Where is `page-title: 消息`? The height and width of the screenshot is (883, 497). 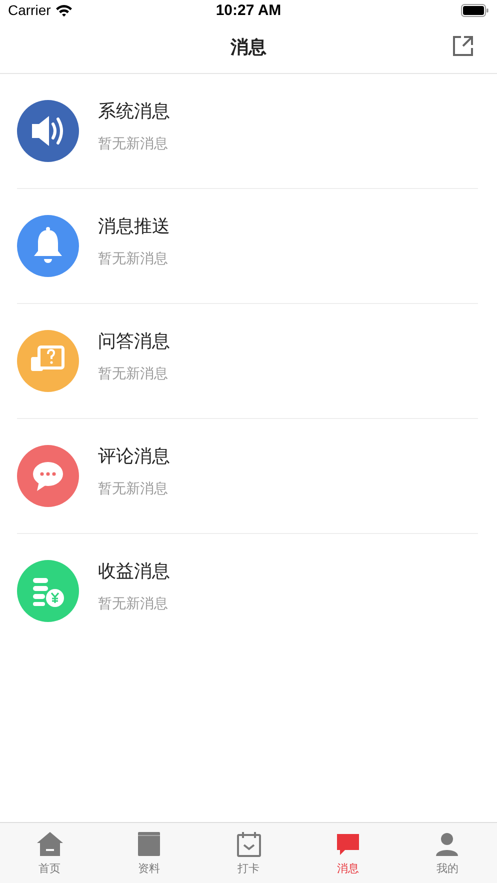
page-title: 消息 is located at coordinates (248, 47).